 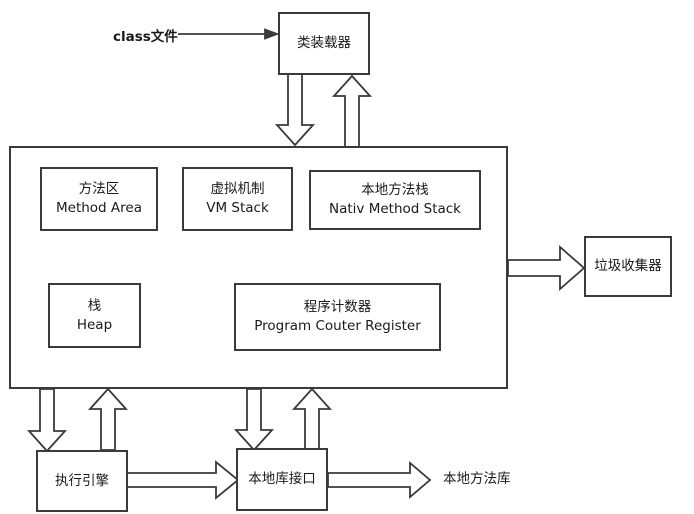 I want to click on runtime-to-gc-arrow, so click(x=546, y=268).